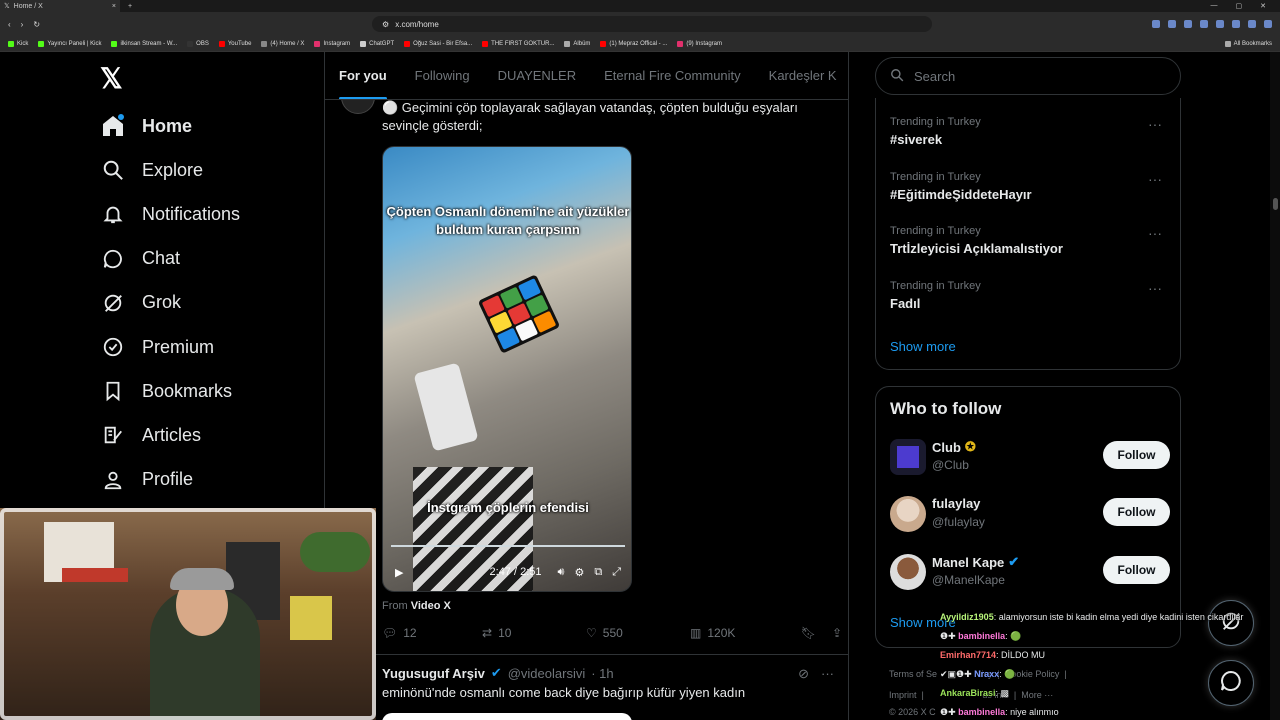 Image resolution: width=1280 pixels, height=720 pixels. I want to click on follow-suggestion: fulaylay @fulaylay Follow, so click(1030, 514).